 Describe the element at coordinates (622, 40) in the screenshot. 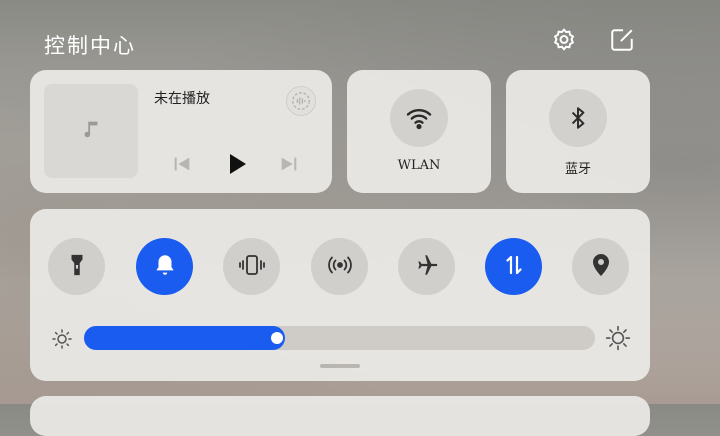

I see `edit-icon` at that location.